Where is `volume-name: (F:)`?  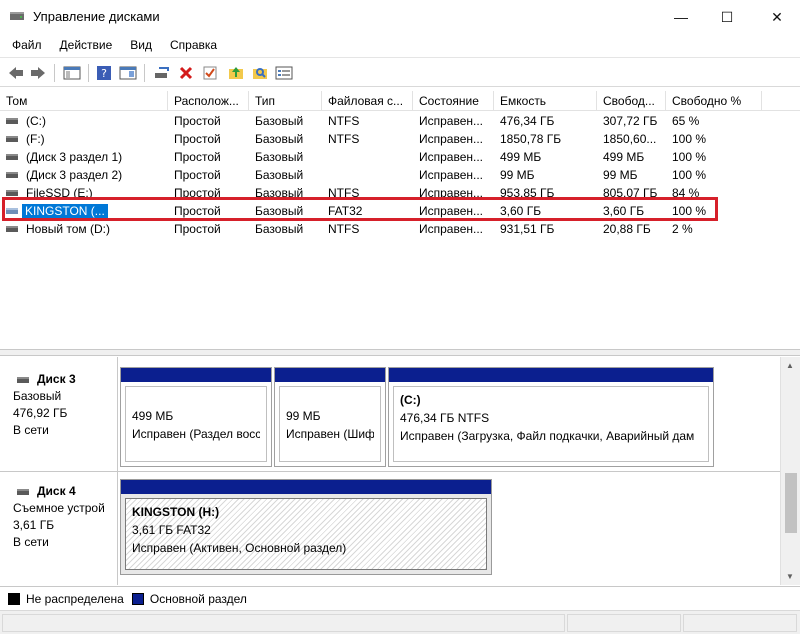 volume-name: (F:) is located at coordinates (35, 139).